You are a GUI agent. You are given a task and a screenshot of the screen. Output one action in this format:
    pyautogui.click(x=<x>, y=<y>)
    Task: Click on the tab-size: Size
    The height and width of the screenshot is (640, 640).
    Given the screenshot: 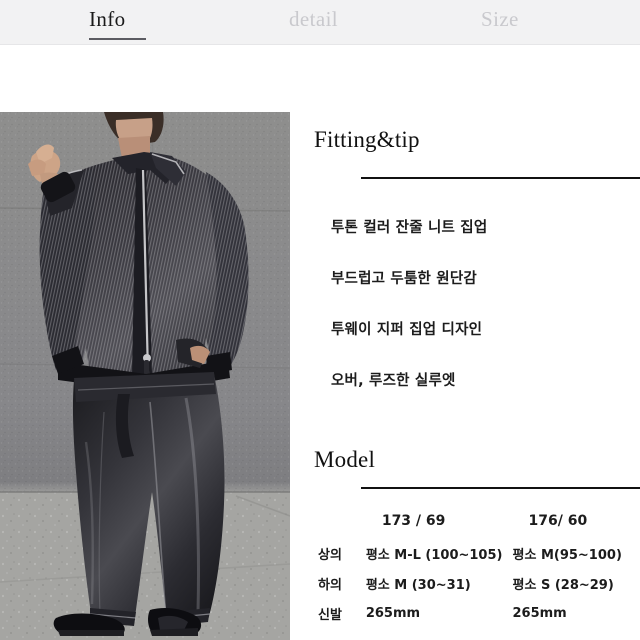 What is the action you would take?
    pyautogui.click(x=500, y=19)
    